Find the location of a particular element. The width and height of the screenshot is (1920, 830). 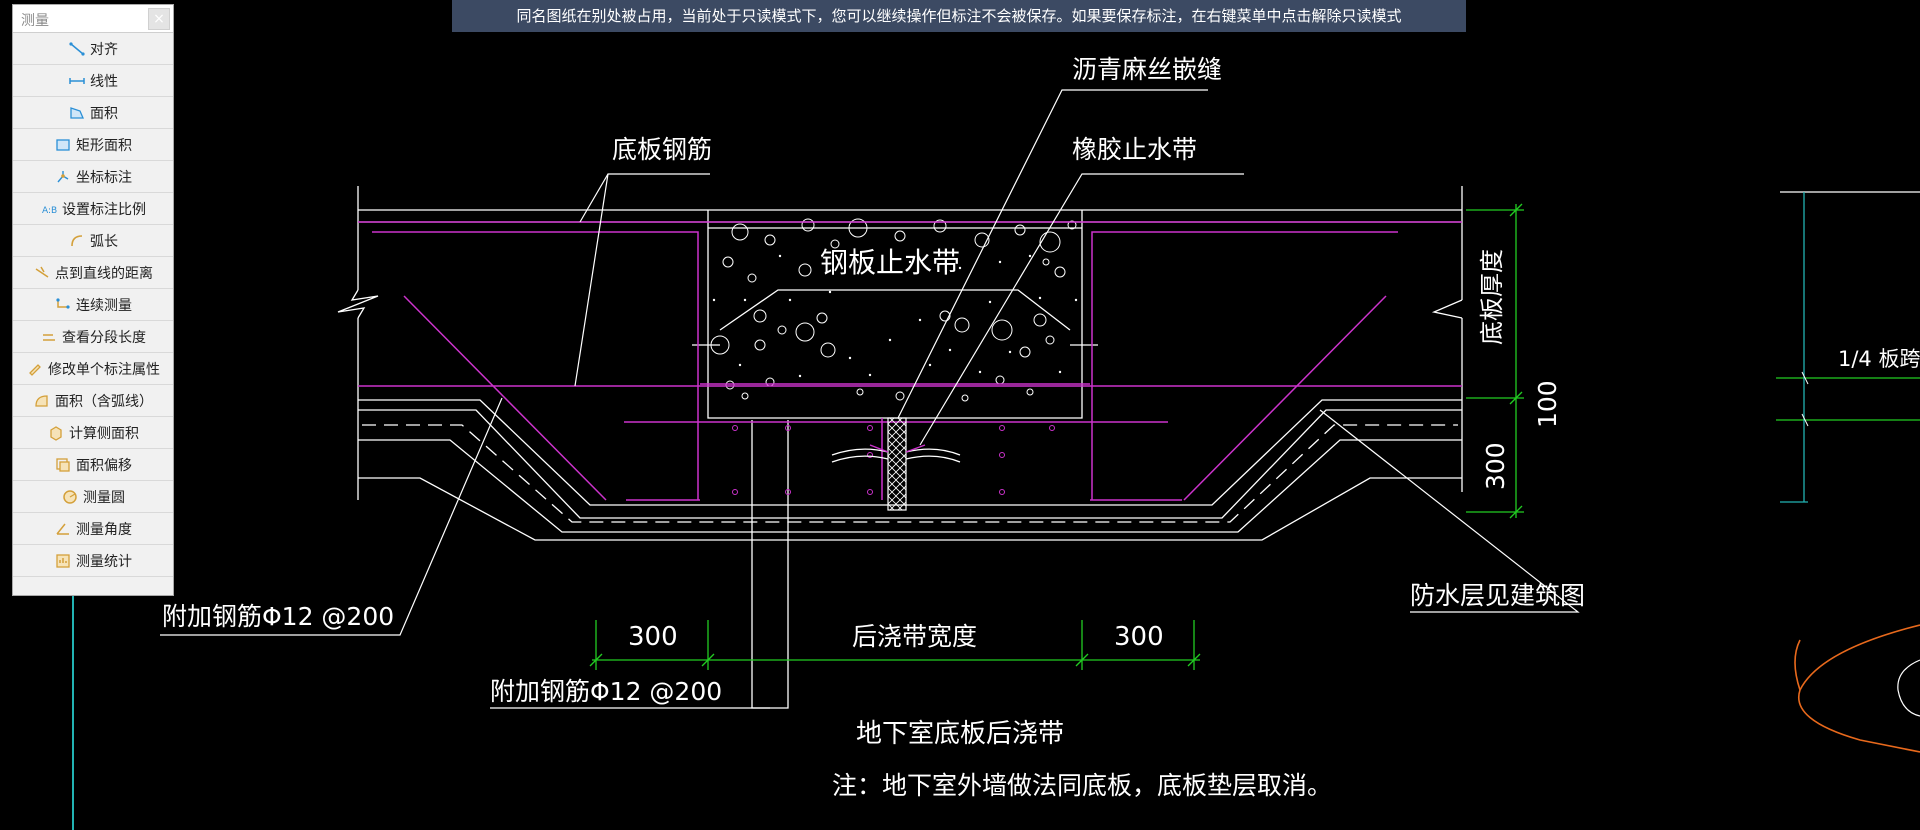

measure-tool-segment-length: 查看分段长度 is located at coordinates (93, 337).